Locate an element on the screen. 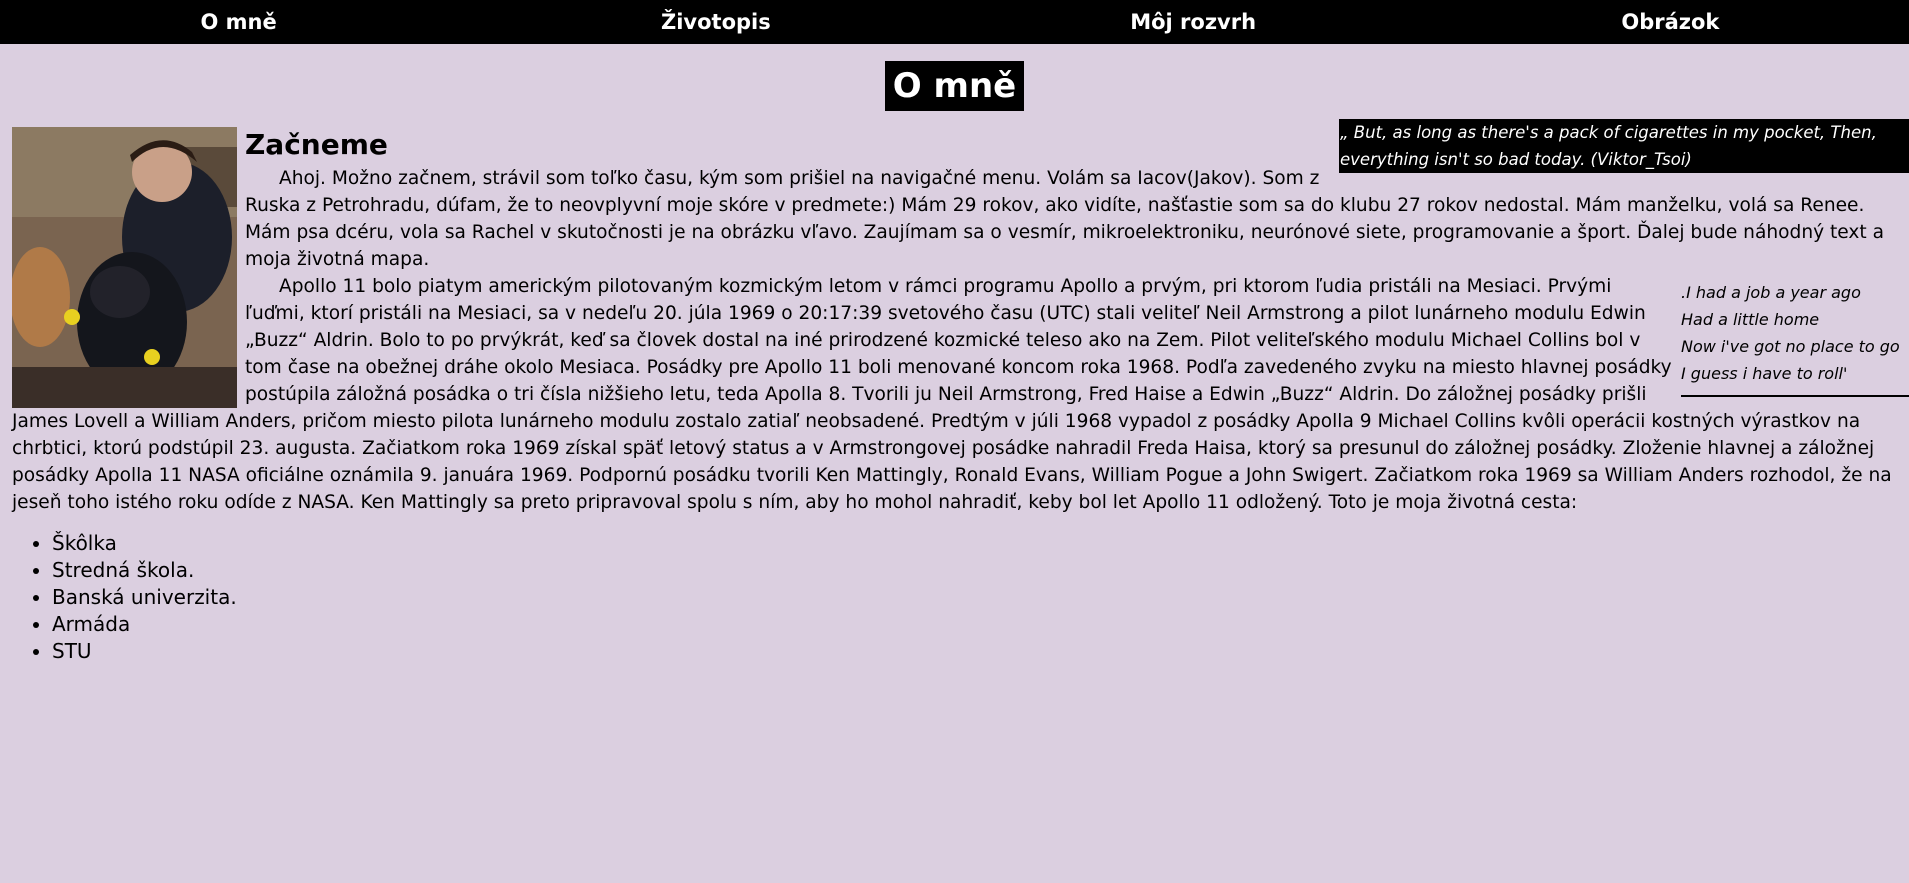 This screenshot has height=883, width=1909. photo-icon is located at coordinates (124, 267).